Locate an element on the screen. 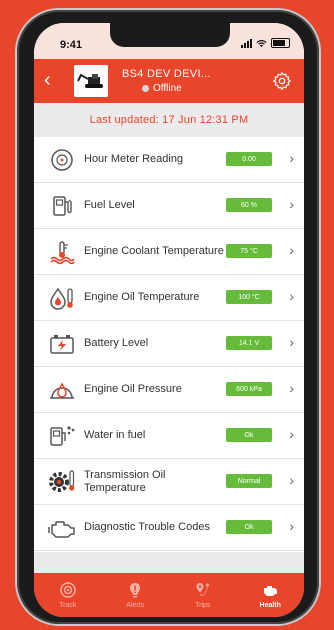 The image size is (334, 630). row-engine-oil-pressure: Engine Oil Pressure 600 kPa › is located at coordinates (169, 390).